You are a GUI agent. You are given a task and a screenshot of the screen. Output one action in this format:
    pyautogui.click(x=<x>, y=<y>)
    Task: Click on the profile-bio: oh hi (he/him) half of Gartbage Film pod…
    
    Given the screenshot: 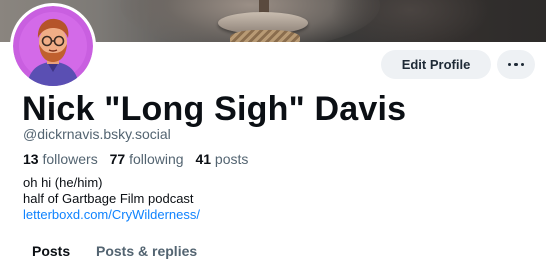 What is the action you would take?
    pyautogui.click(x=111, y=199)
    